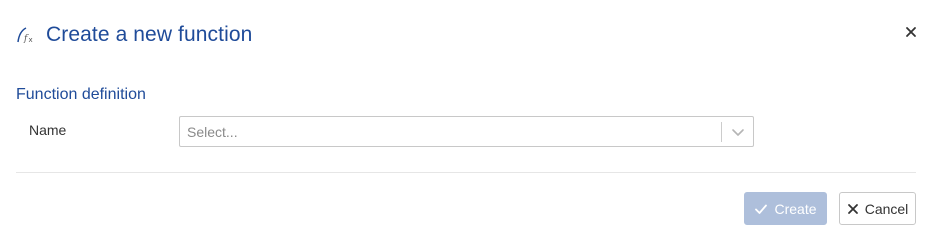 The image size is (933, 241). Describe the element at coordinates (795, 208) in the screenshot. I see `create-button-label: Create` at that location.